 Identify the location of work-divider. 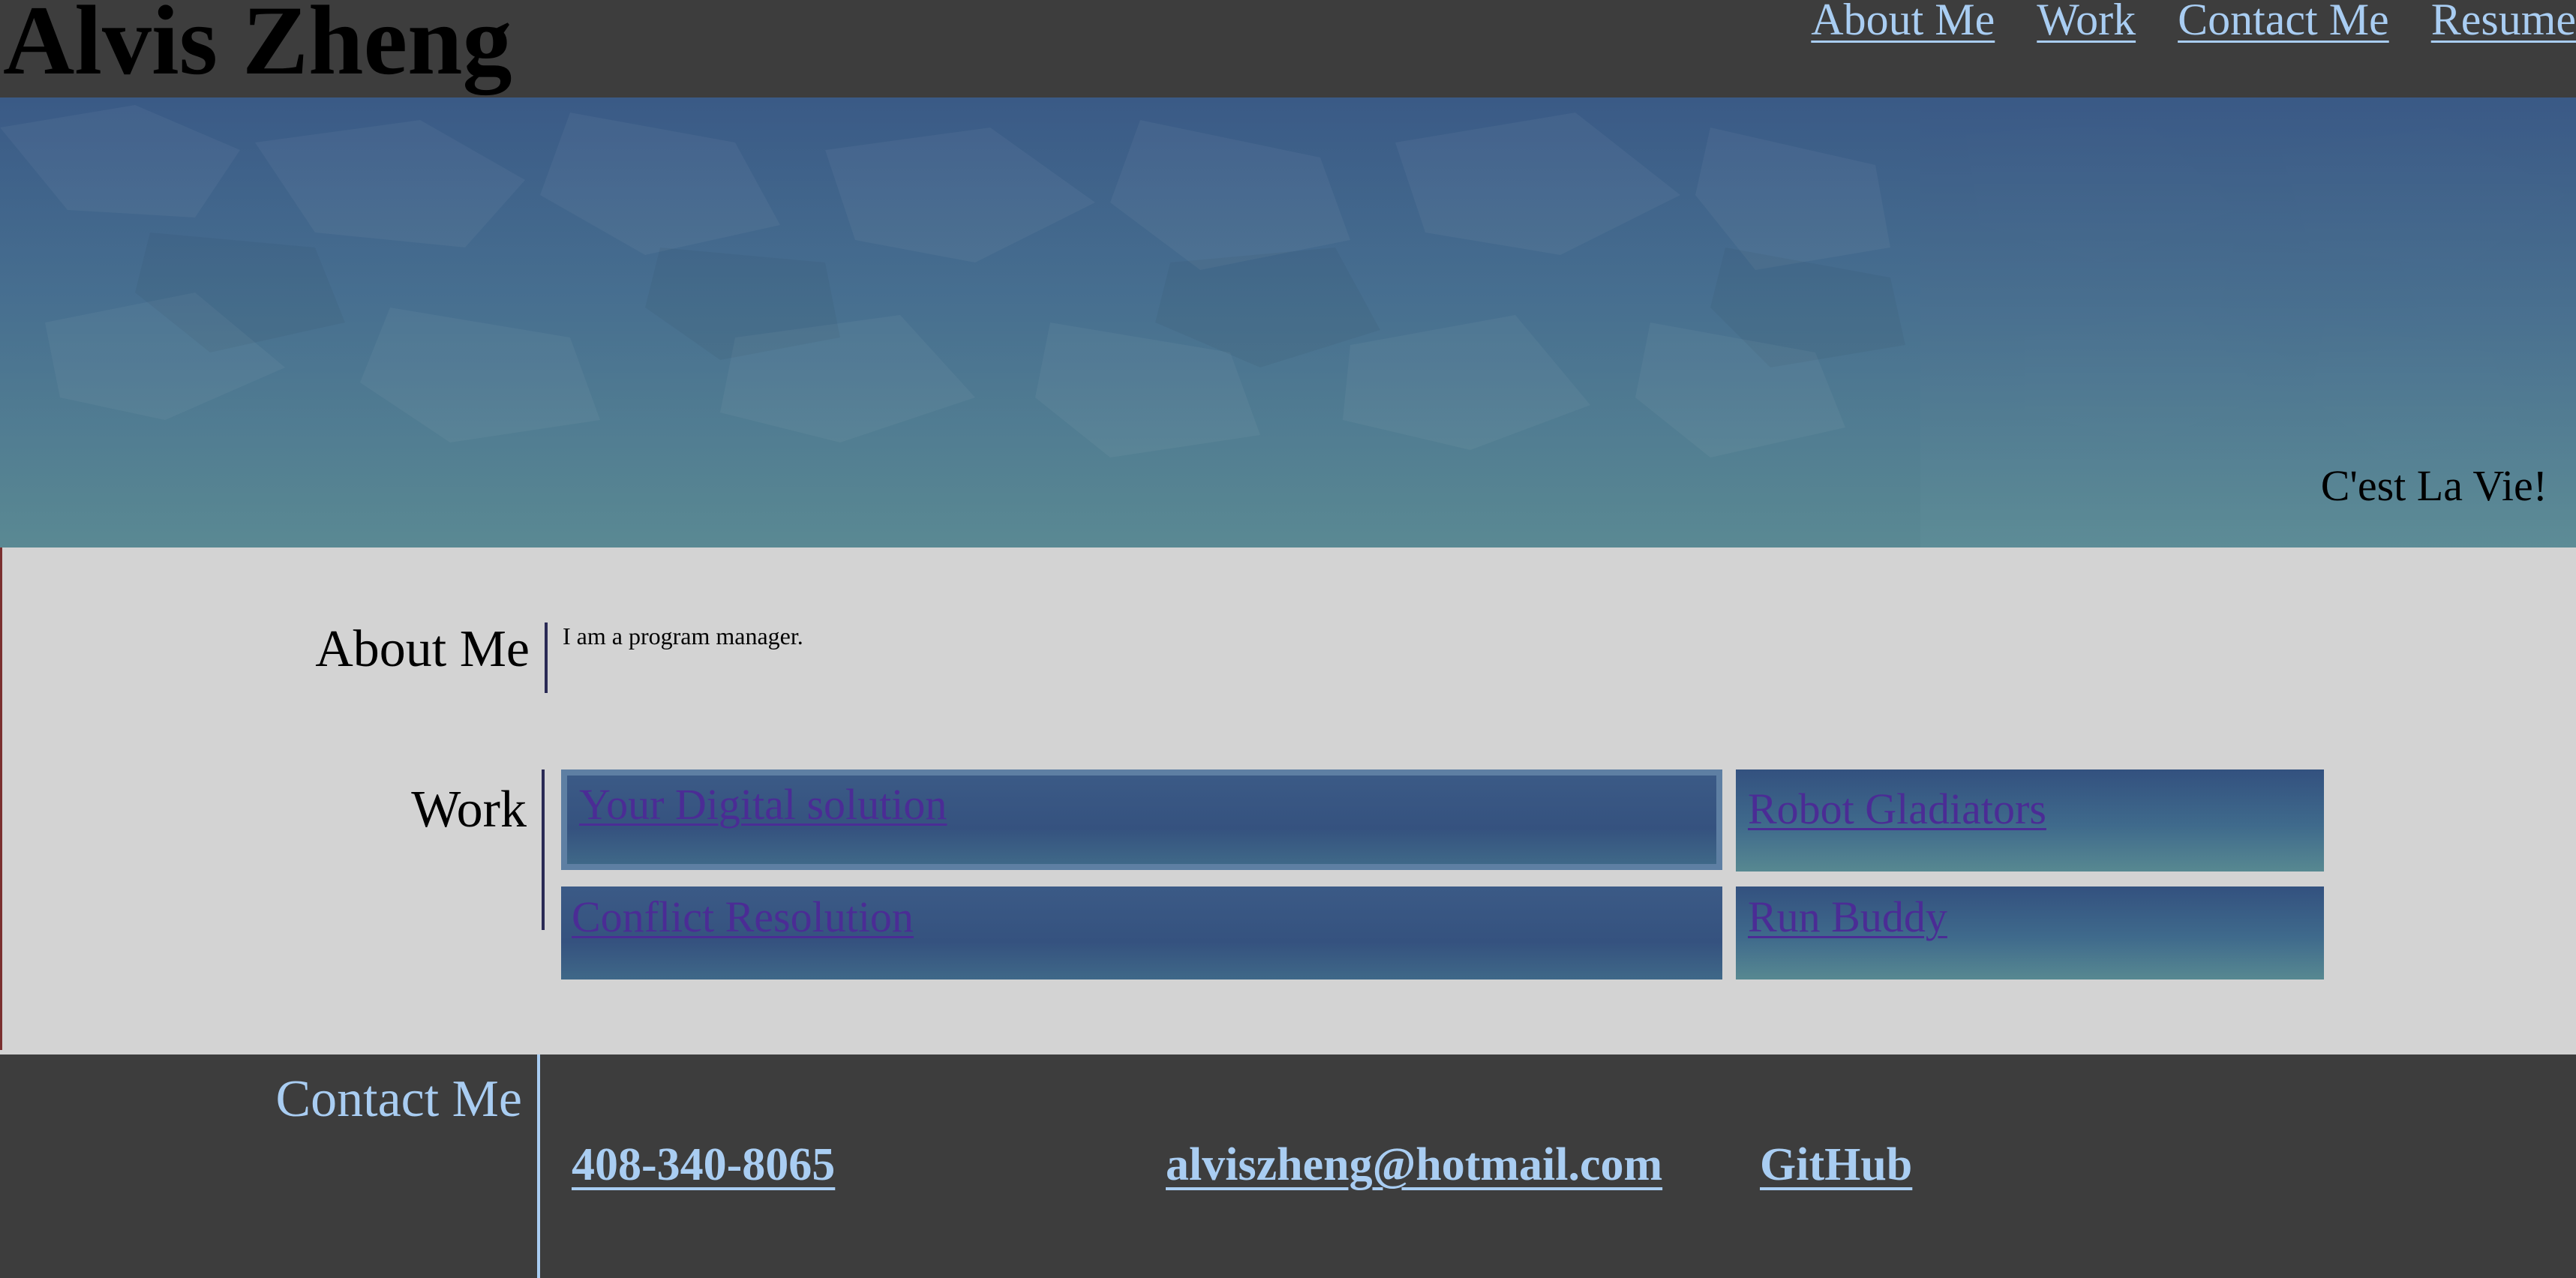
(543, 850).